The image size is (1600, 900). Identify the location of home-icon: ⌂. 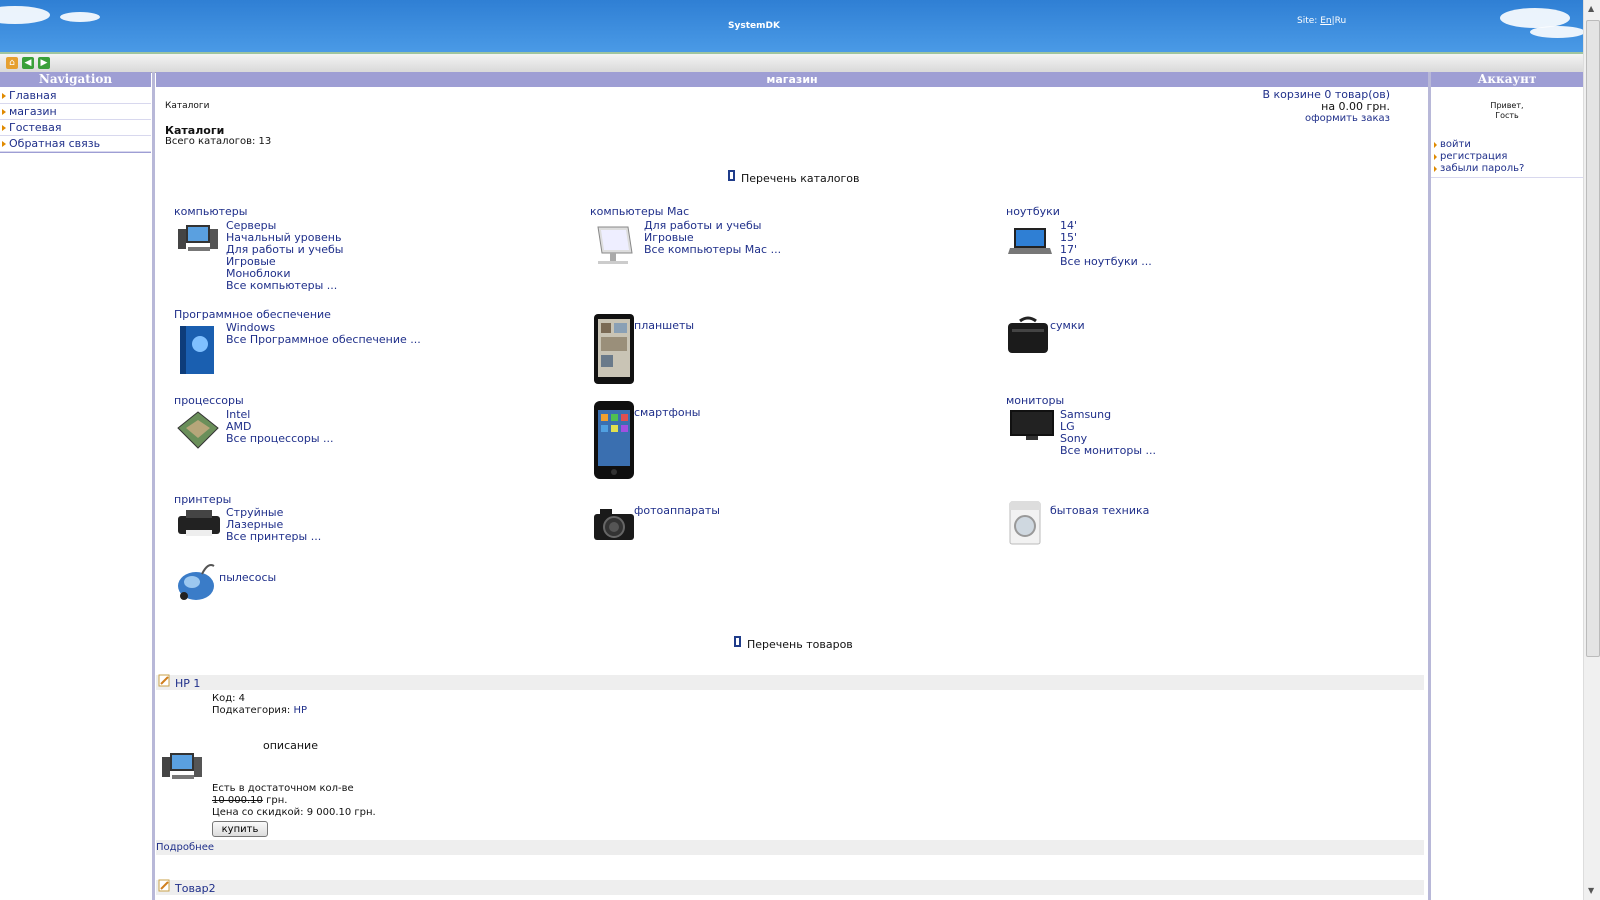
(12, 63).